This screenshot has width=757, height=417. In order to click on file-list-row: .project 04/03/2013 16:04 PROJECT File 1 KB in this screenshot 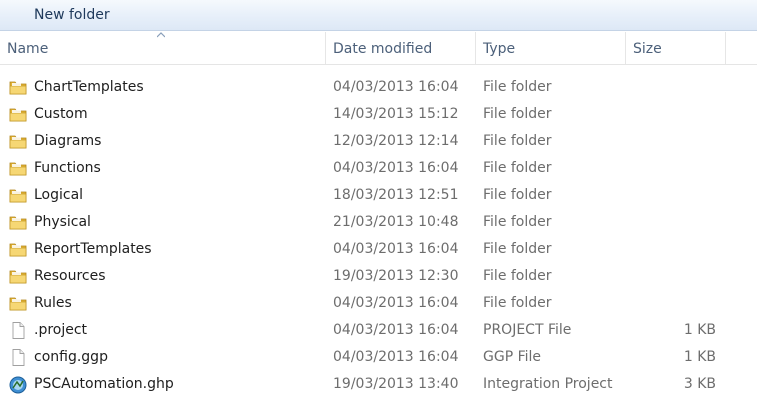, I will do `click(378, 330)`.